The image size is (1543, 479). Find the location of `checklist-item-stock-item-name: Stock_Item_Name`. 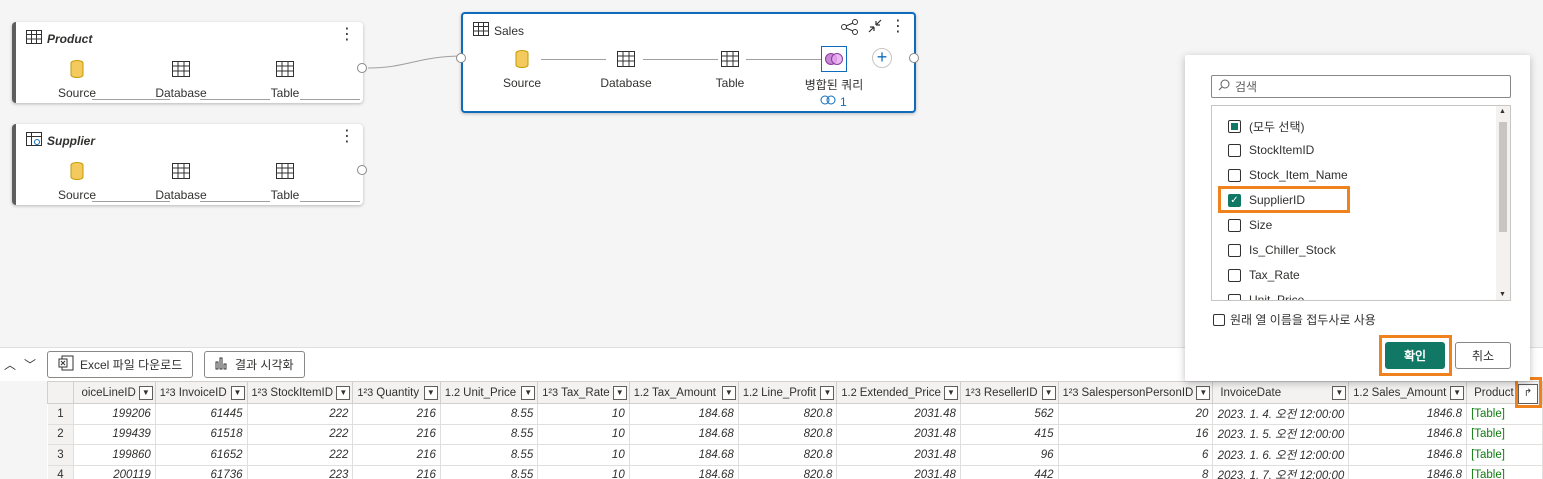

checklist-item-stock-item-name: Stock_Item_Name is located at coordinates (1288, 175).